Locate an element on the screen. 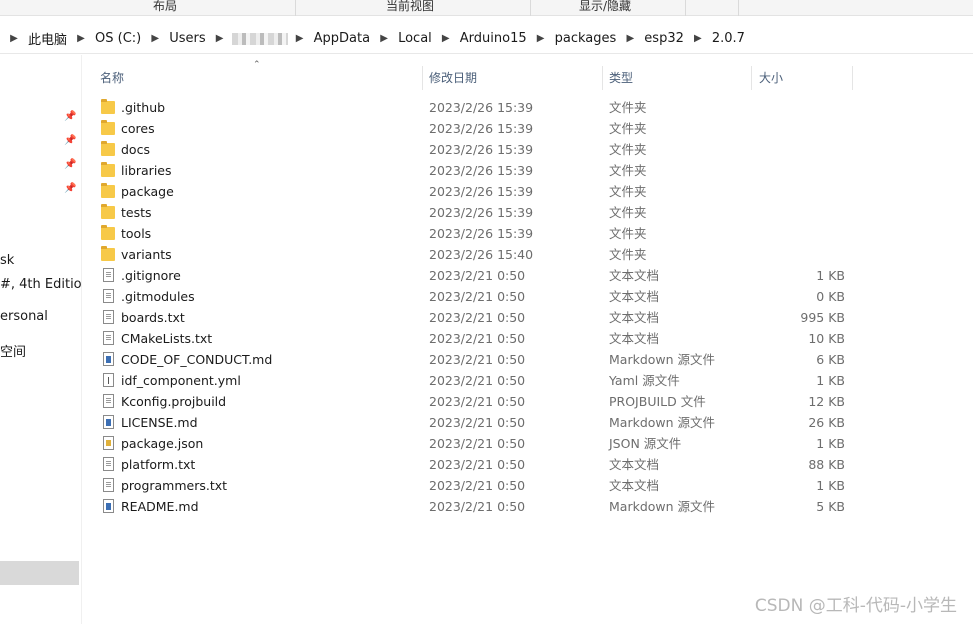 The width and height of the screenshot is (973, 624). file-name: LICENSE.md is located at coordinates (159, 422).